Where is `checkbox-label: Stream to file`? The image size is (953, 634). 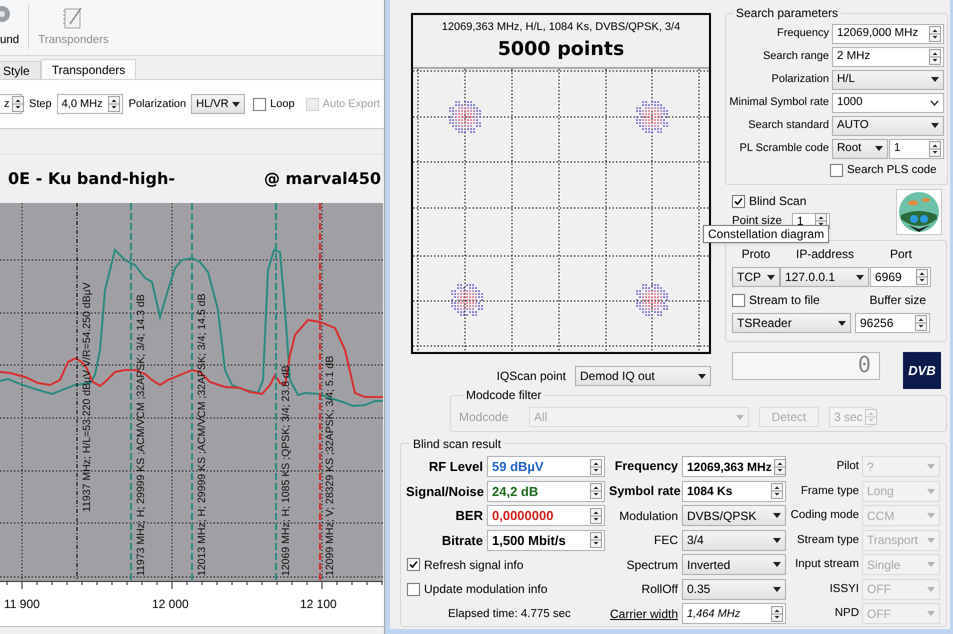 checkbox-label: Stream to file is located at coordinates (784, 300).